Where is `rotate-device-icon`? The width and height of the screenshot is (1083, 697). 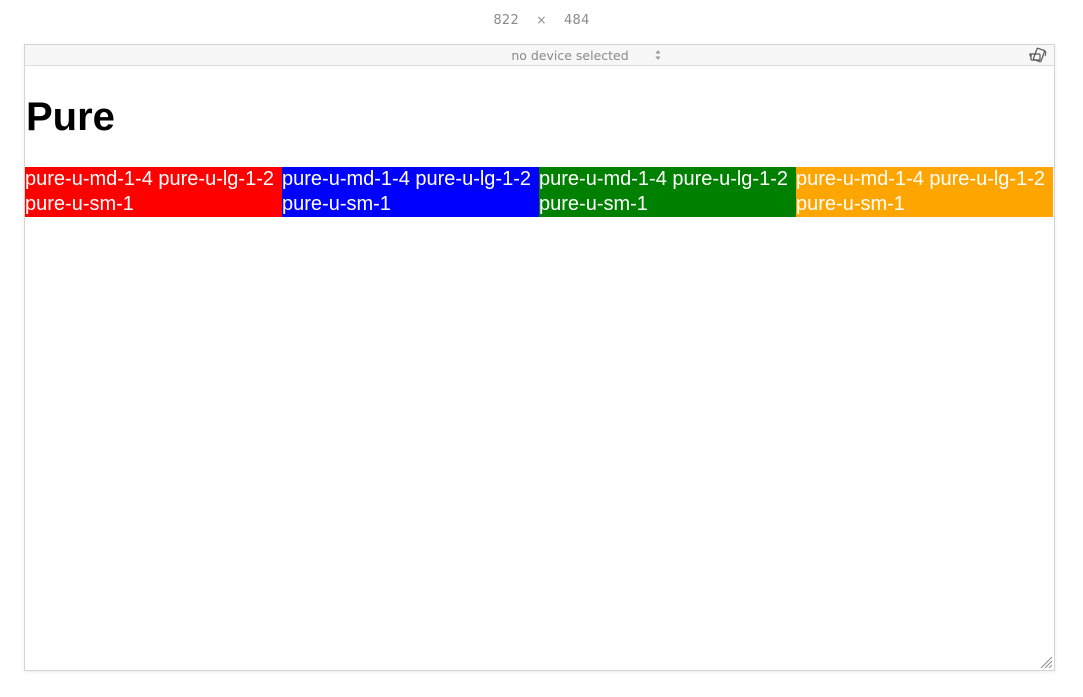
rotate-device-icon is located at coordinates (1038, 55).